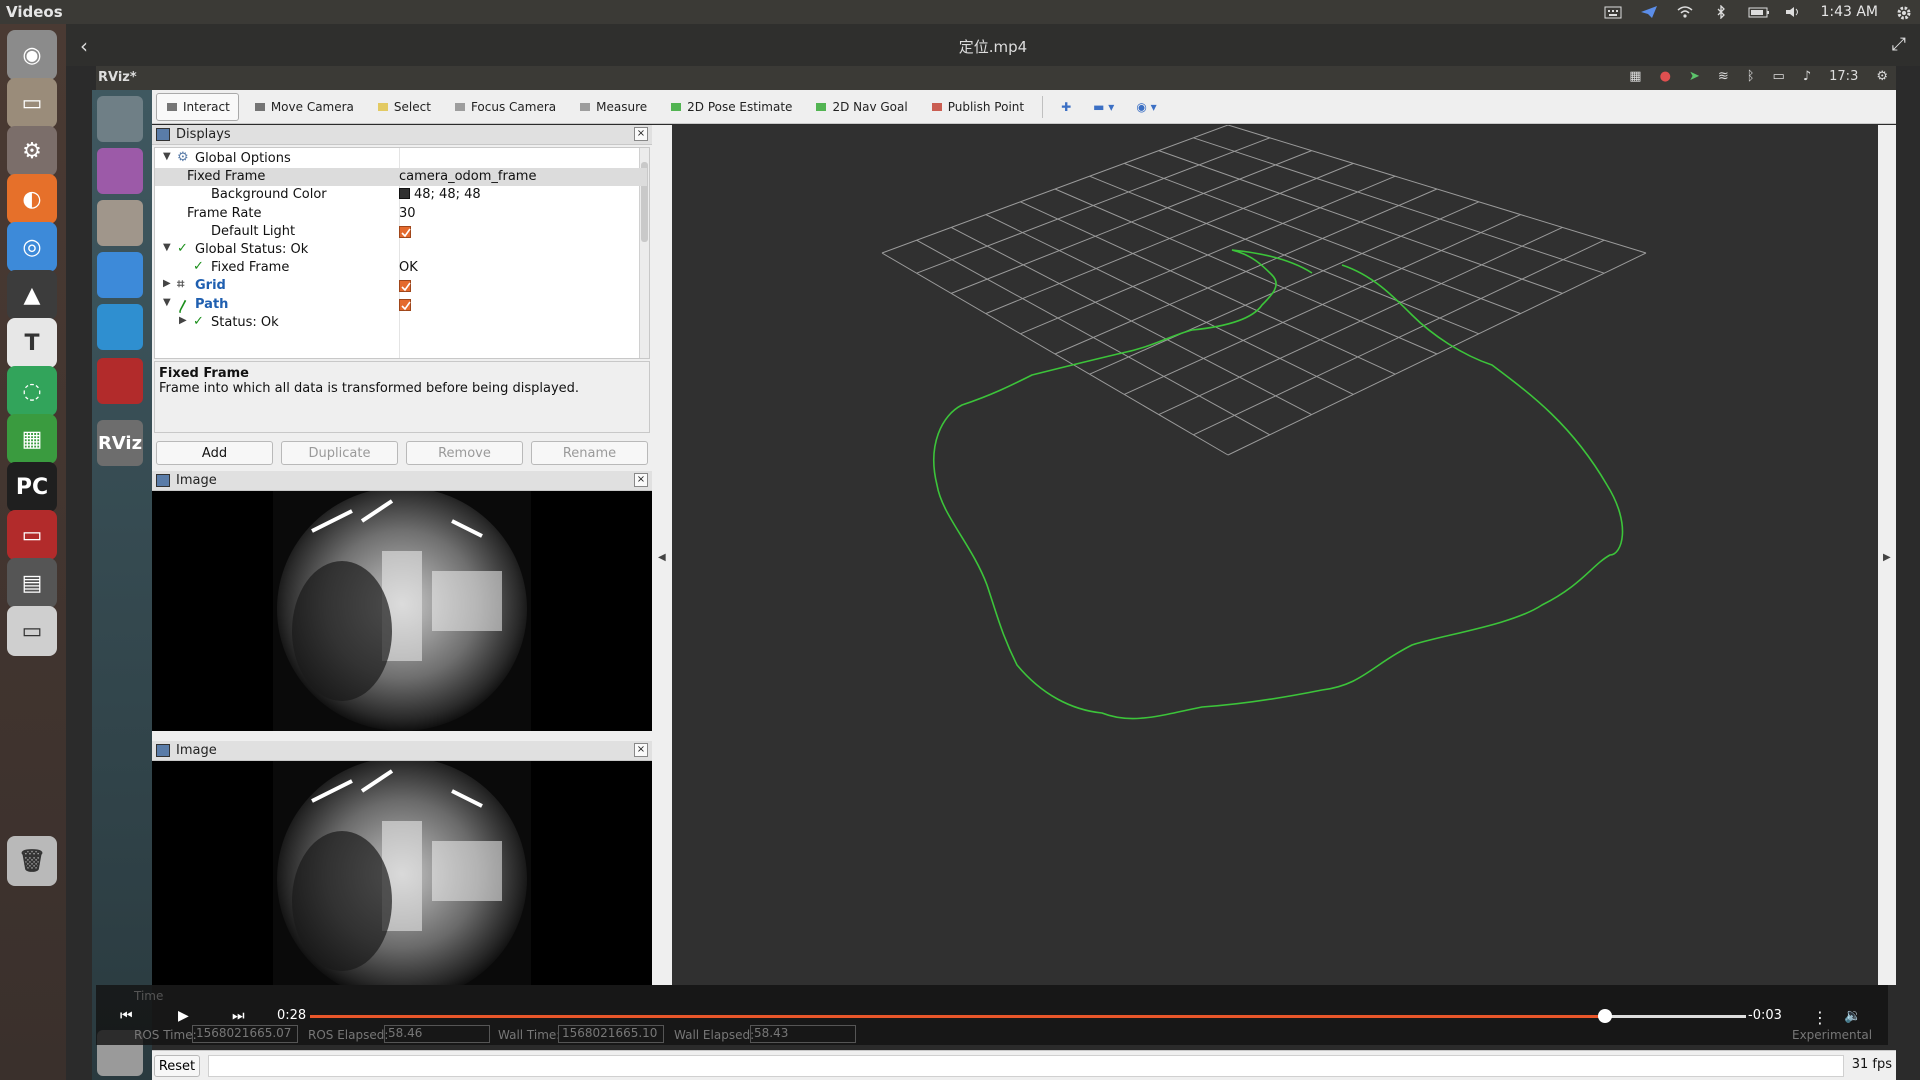 Image resolution: width=1920 pixels, height=1080 pixels. I want to click on add-tool-icon: ✚, so click(1066, 107).